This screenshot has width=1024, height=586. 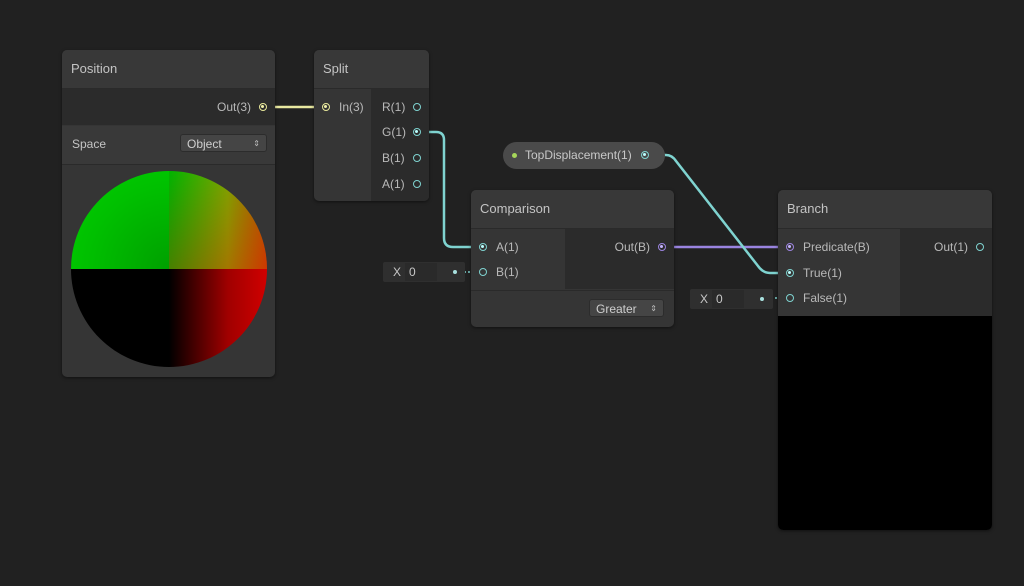 What do you see at coordinates (514, 155) in the screenshot?
I see `property-indicator-icon` at bounding box center [514, 155].